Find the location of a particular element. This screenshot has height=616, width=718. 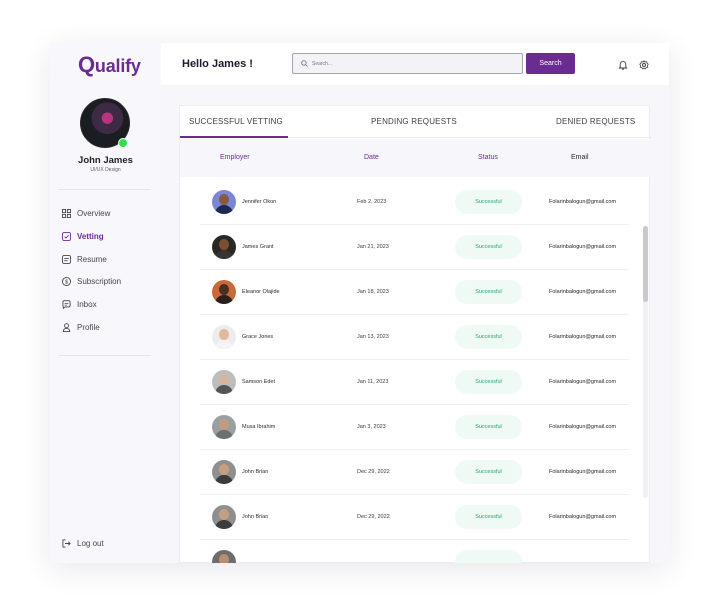

search-input is located at coordinates (412, 63).